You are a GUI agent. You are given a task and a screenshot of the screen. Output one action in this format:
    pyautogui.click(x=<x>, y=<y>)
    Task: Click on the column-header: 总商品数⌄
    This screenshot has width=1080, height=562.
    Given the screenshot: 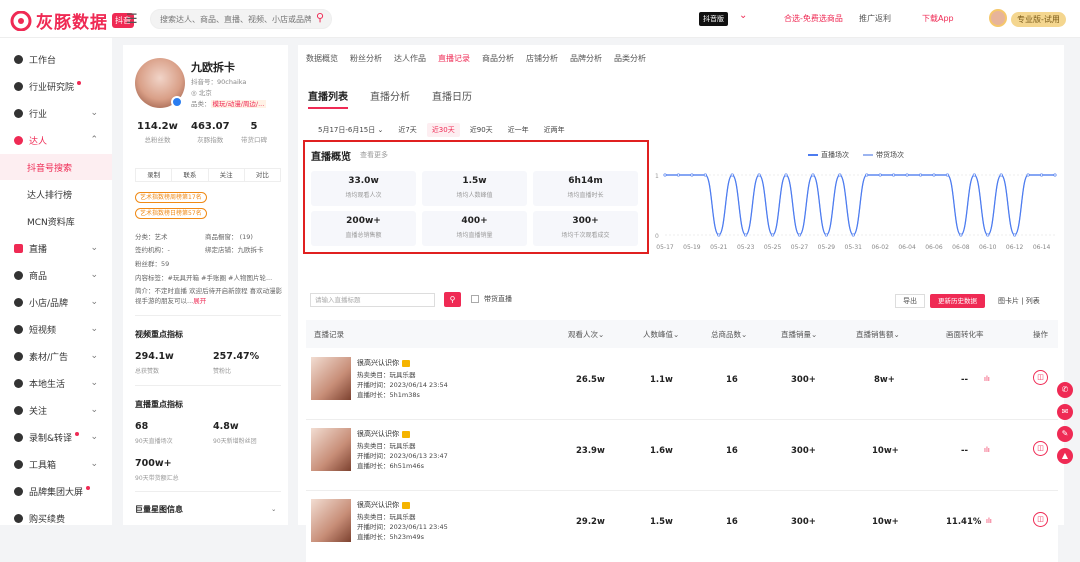 What is the action you would take?
    pyautogui.click(x=729, y=334)
    